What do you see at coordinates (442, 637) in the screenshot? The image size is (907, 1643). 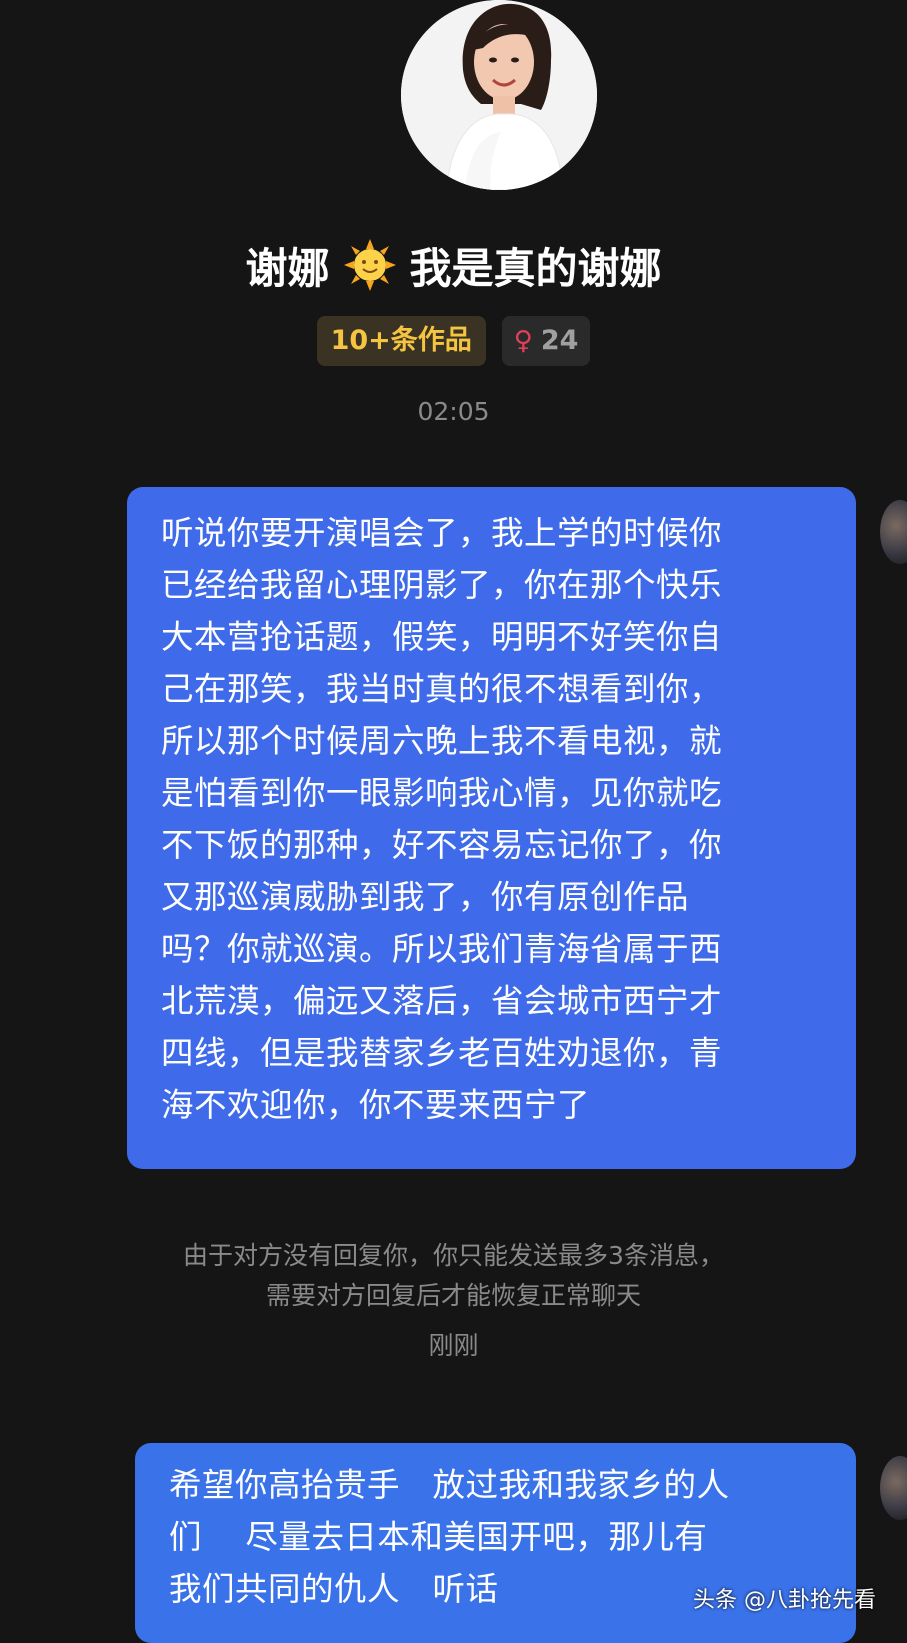 I see `message-line: 大本营抢话题，假笑，明明不好笑你自` at bounding box center [442, 637].